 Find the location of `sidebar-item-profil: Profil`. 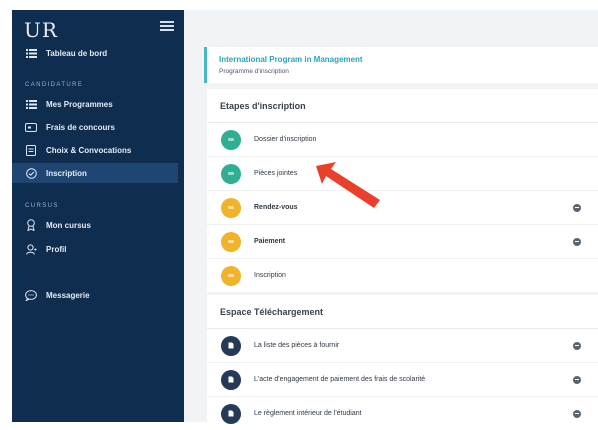

sidebar-item-profil: Profil is located at coordinates (95, 249).